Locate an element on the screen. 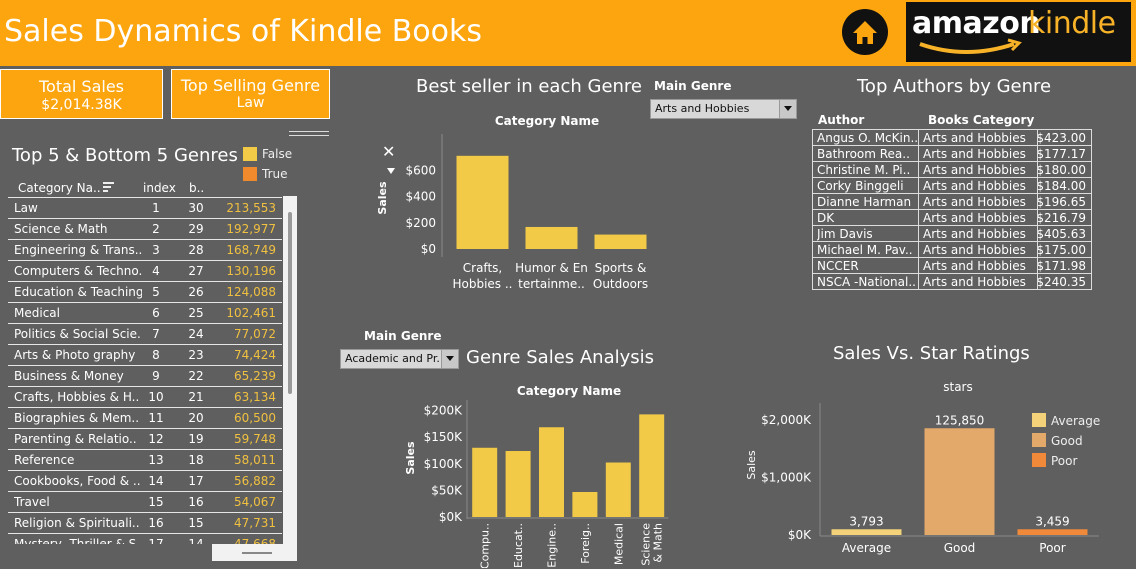 Image resolution: width=1136 pixels, height=569 pixels. table-row: Christine M. Pi.. Arts and Hobbies $180.00 is located at coordinates (952, 170).